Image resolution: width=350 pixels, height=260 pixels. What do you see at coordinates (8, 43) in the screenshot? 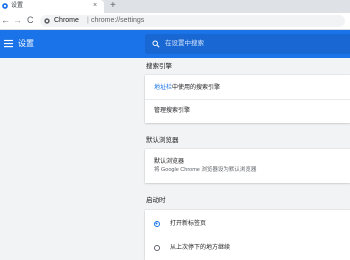
I see `menu-icon` at bounding box center [8, 43].